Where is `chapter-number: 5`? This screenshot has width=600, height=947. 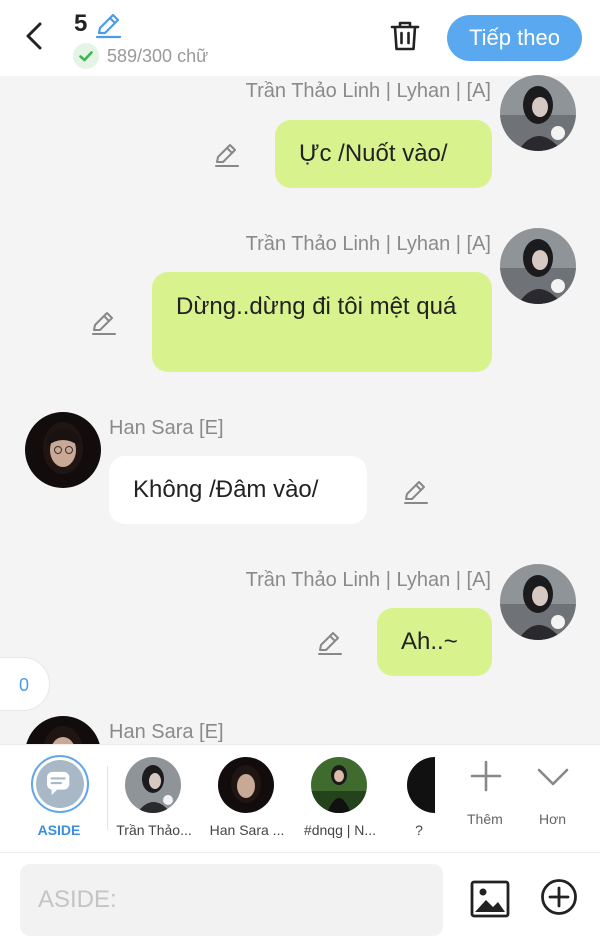
chapter-number: 5 is located at coordinates (81, 23).